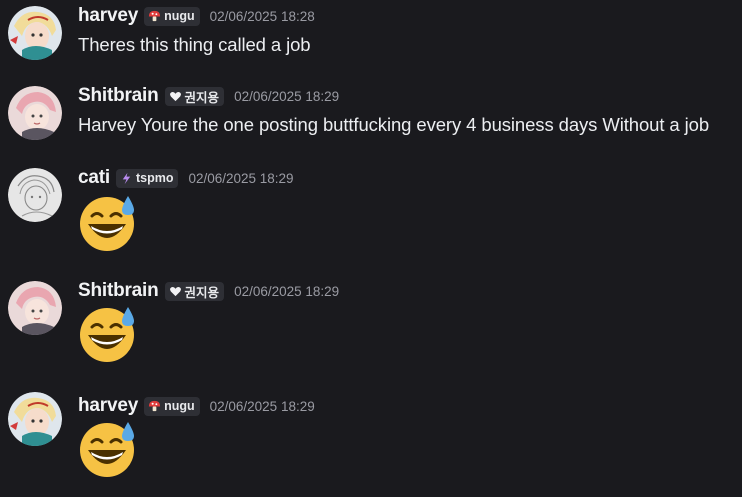  I want to click on message-header: harvey nugu 02/06/2025 18:29, so click(196, 406).